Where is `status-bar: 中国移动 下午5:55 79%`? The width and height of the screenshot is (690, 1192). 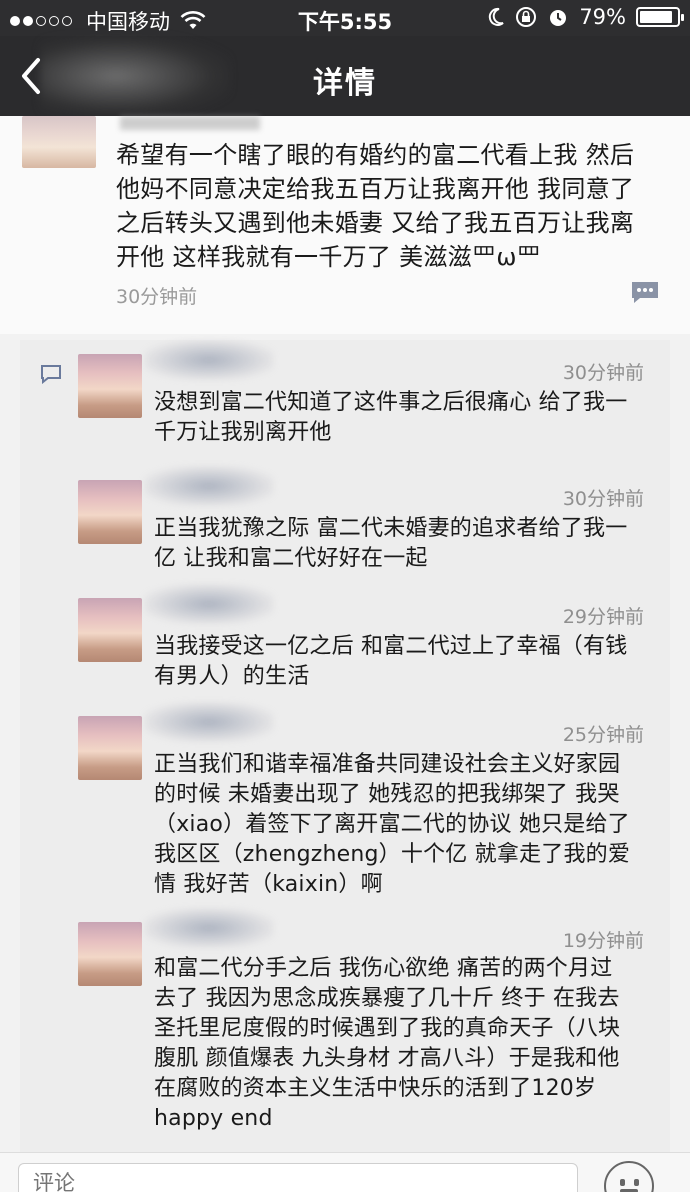 status-bar: 中国移动 下午5:55 79% is located at coordinates (345, 18).